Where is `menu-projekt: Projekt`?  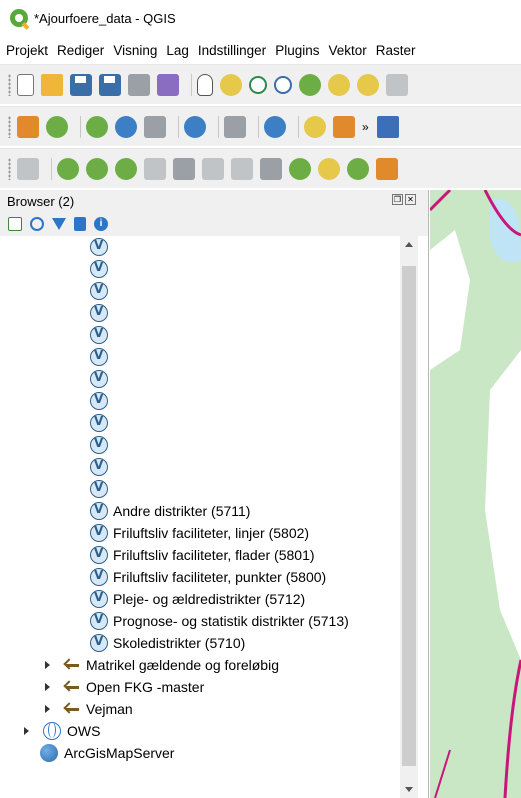
menu-projekt: Projekt is located at coordinates (27, 50).